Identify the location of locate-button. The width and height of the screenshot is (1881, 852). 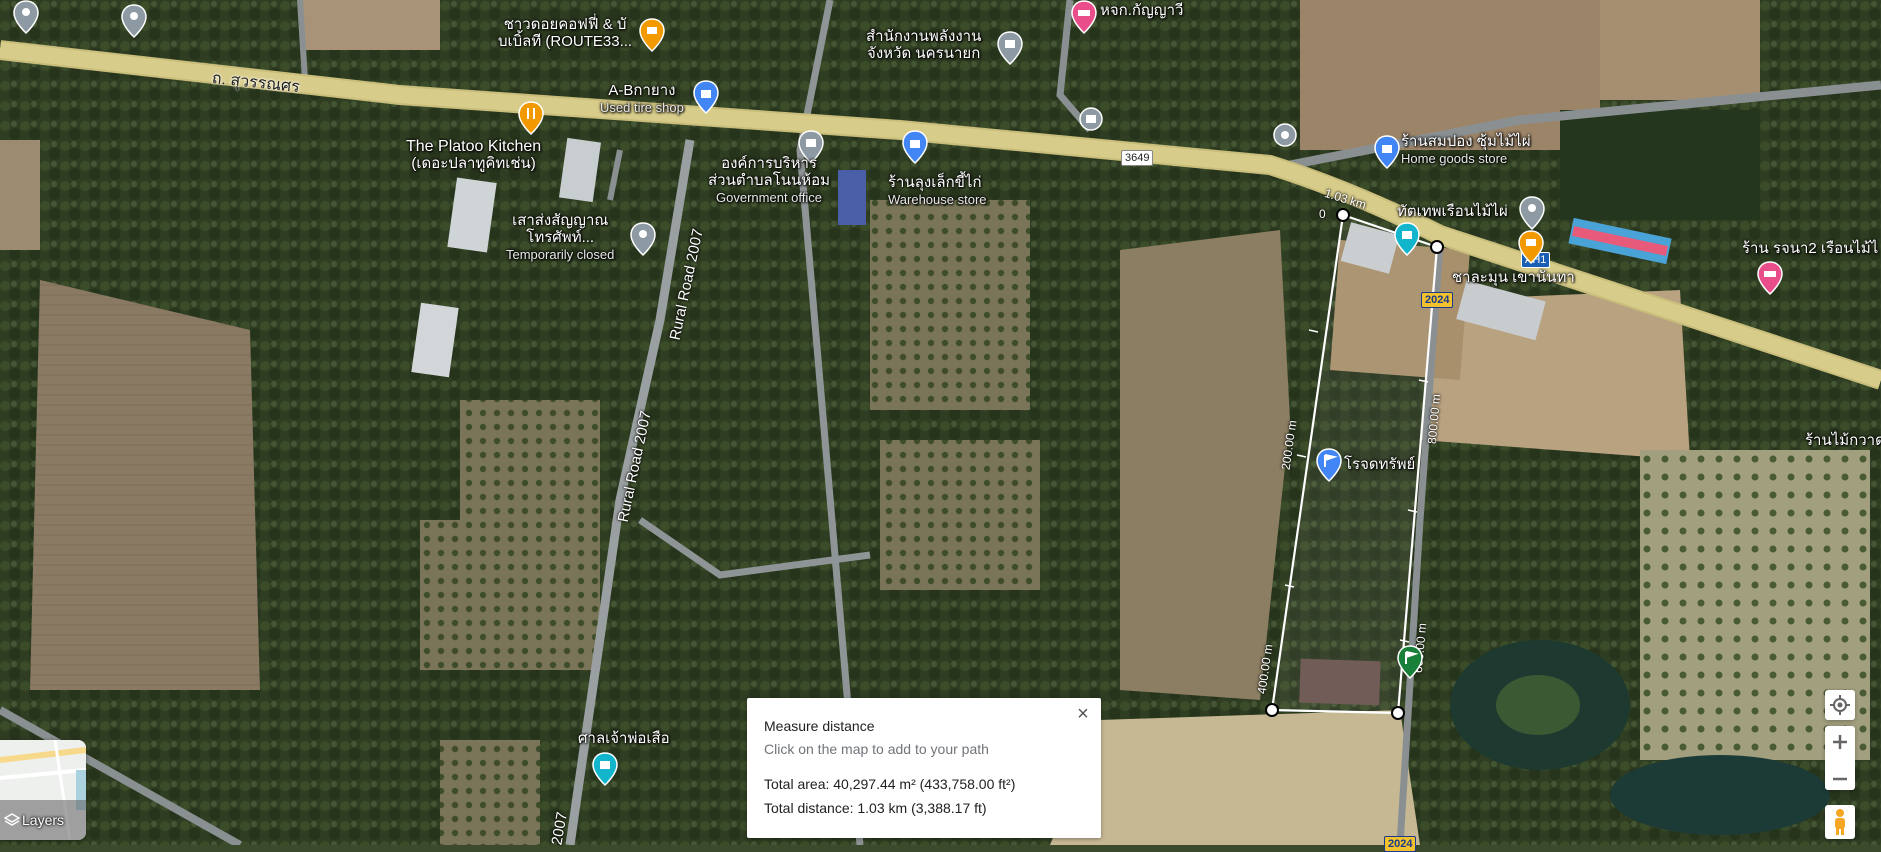
(1840, 705).